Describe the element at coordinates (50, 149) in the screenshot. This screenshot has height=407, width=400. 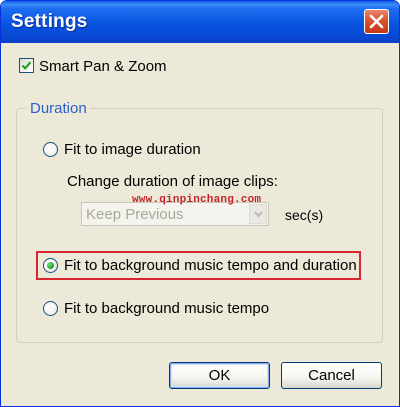
I see `radio-fit-image-duration` at that location.